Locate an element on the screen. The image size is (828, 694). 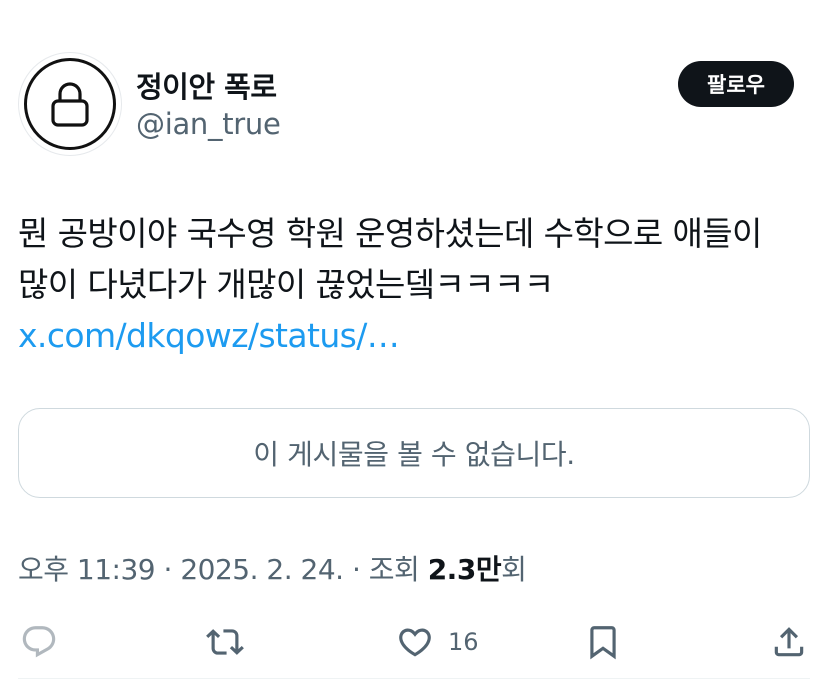
bookmark-button is located at coordinates (603, 642).